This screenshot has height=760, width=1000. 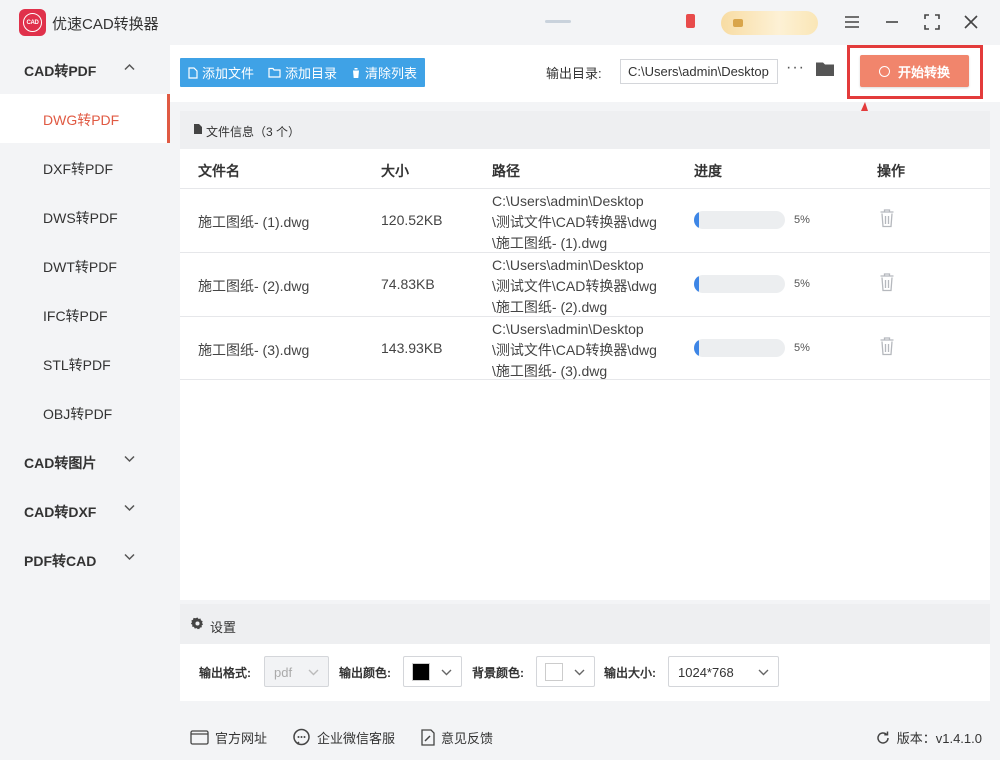 What do you see at coordinates (254, 286) in the screenshot?
I see `file-name: 施工图纸- (2).dwg` at bounding box center [254, 286].